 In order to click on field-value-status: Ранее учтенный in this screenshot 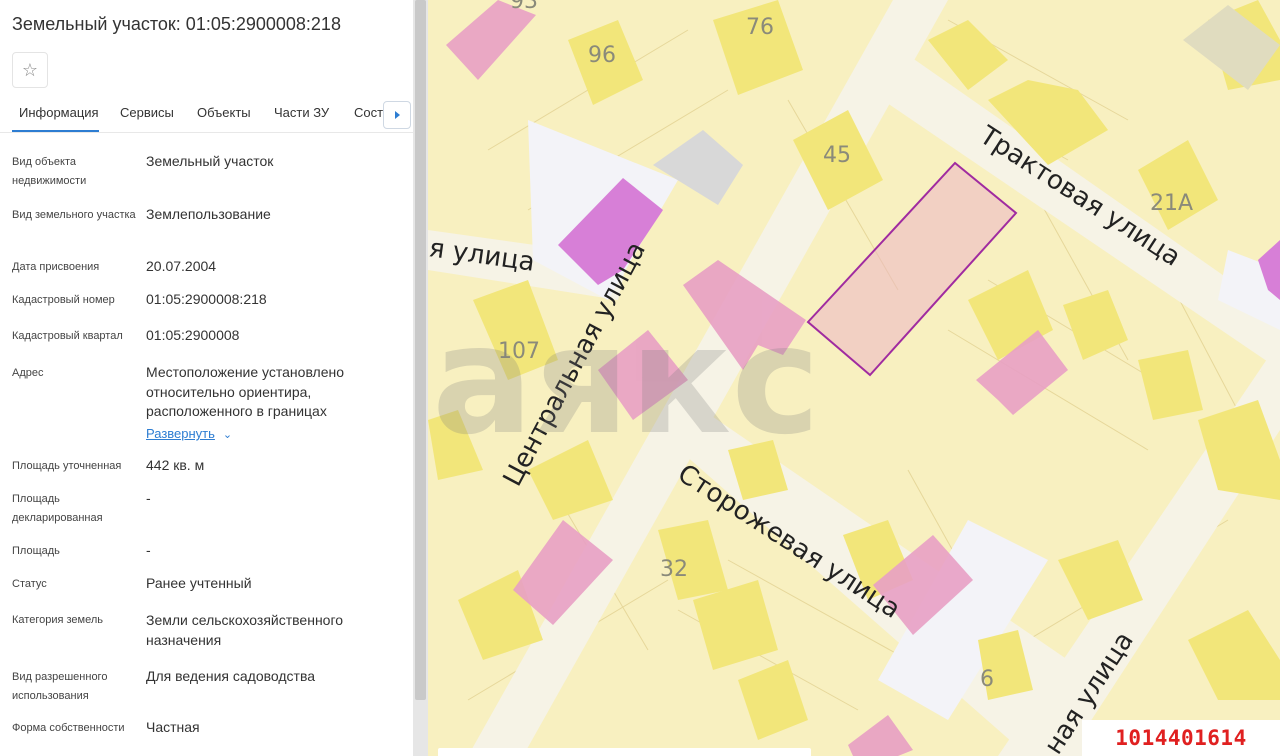, I will do `click(199, 583)`.